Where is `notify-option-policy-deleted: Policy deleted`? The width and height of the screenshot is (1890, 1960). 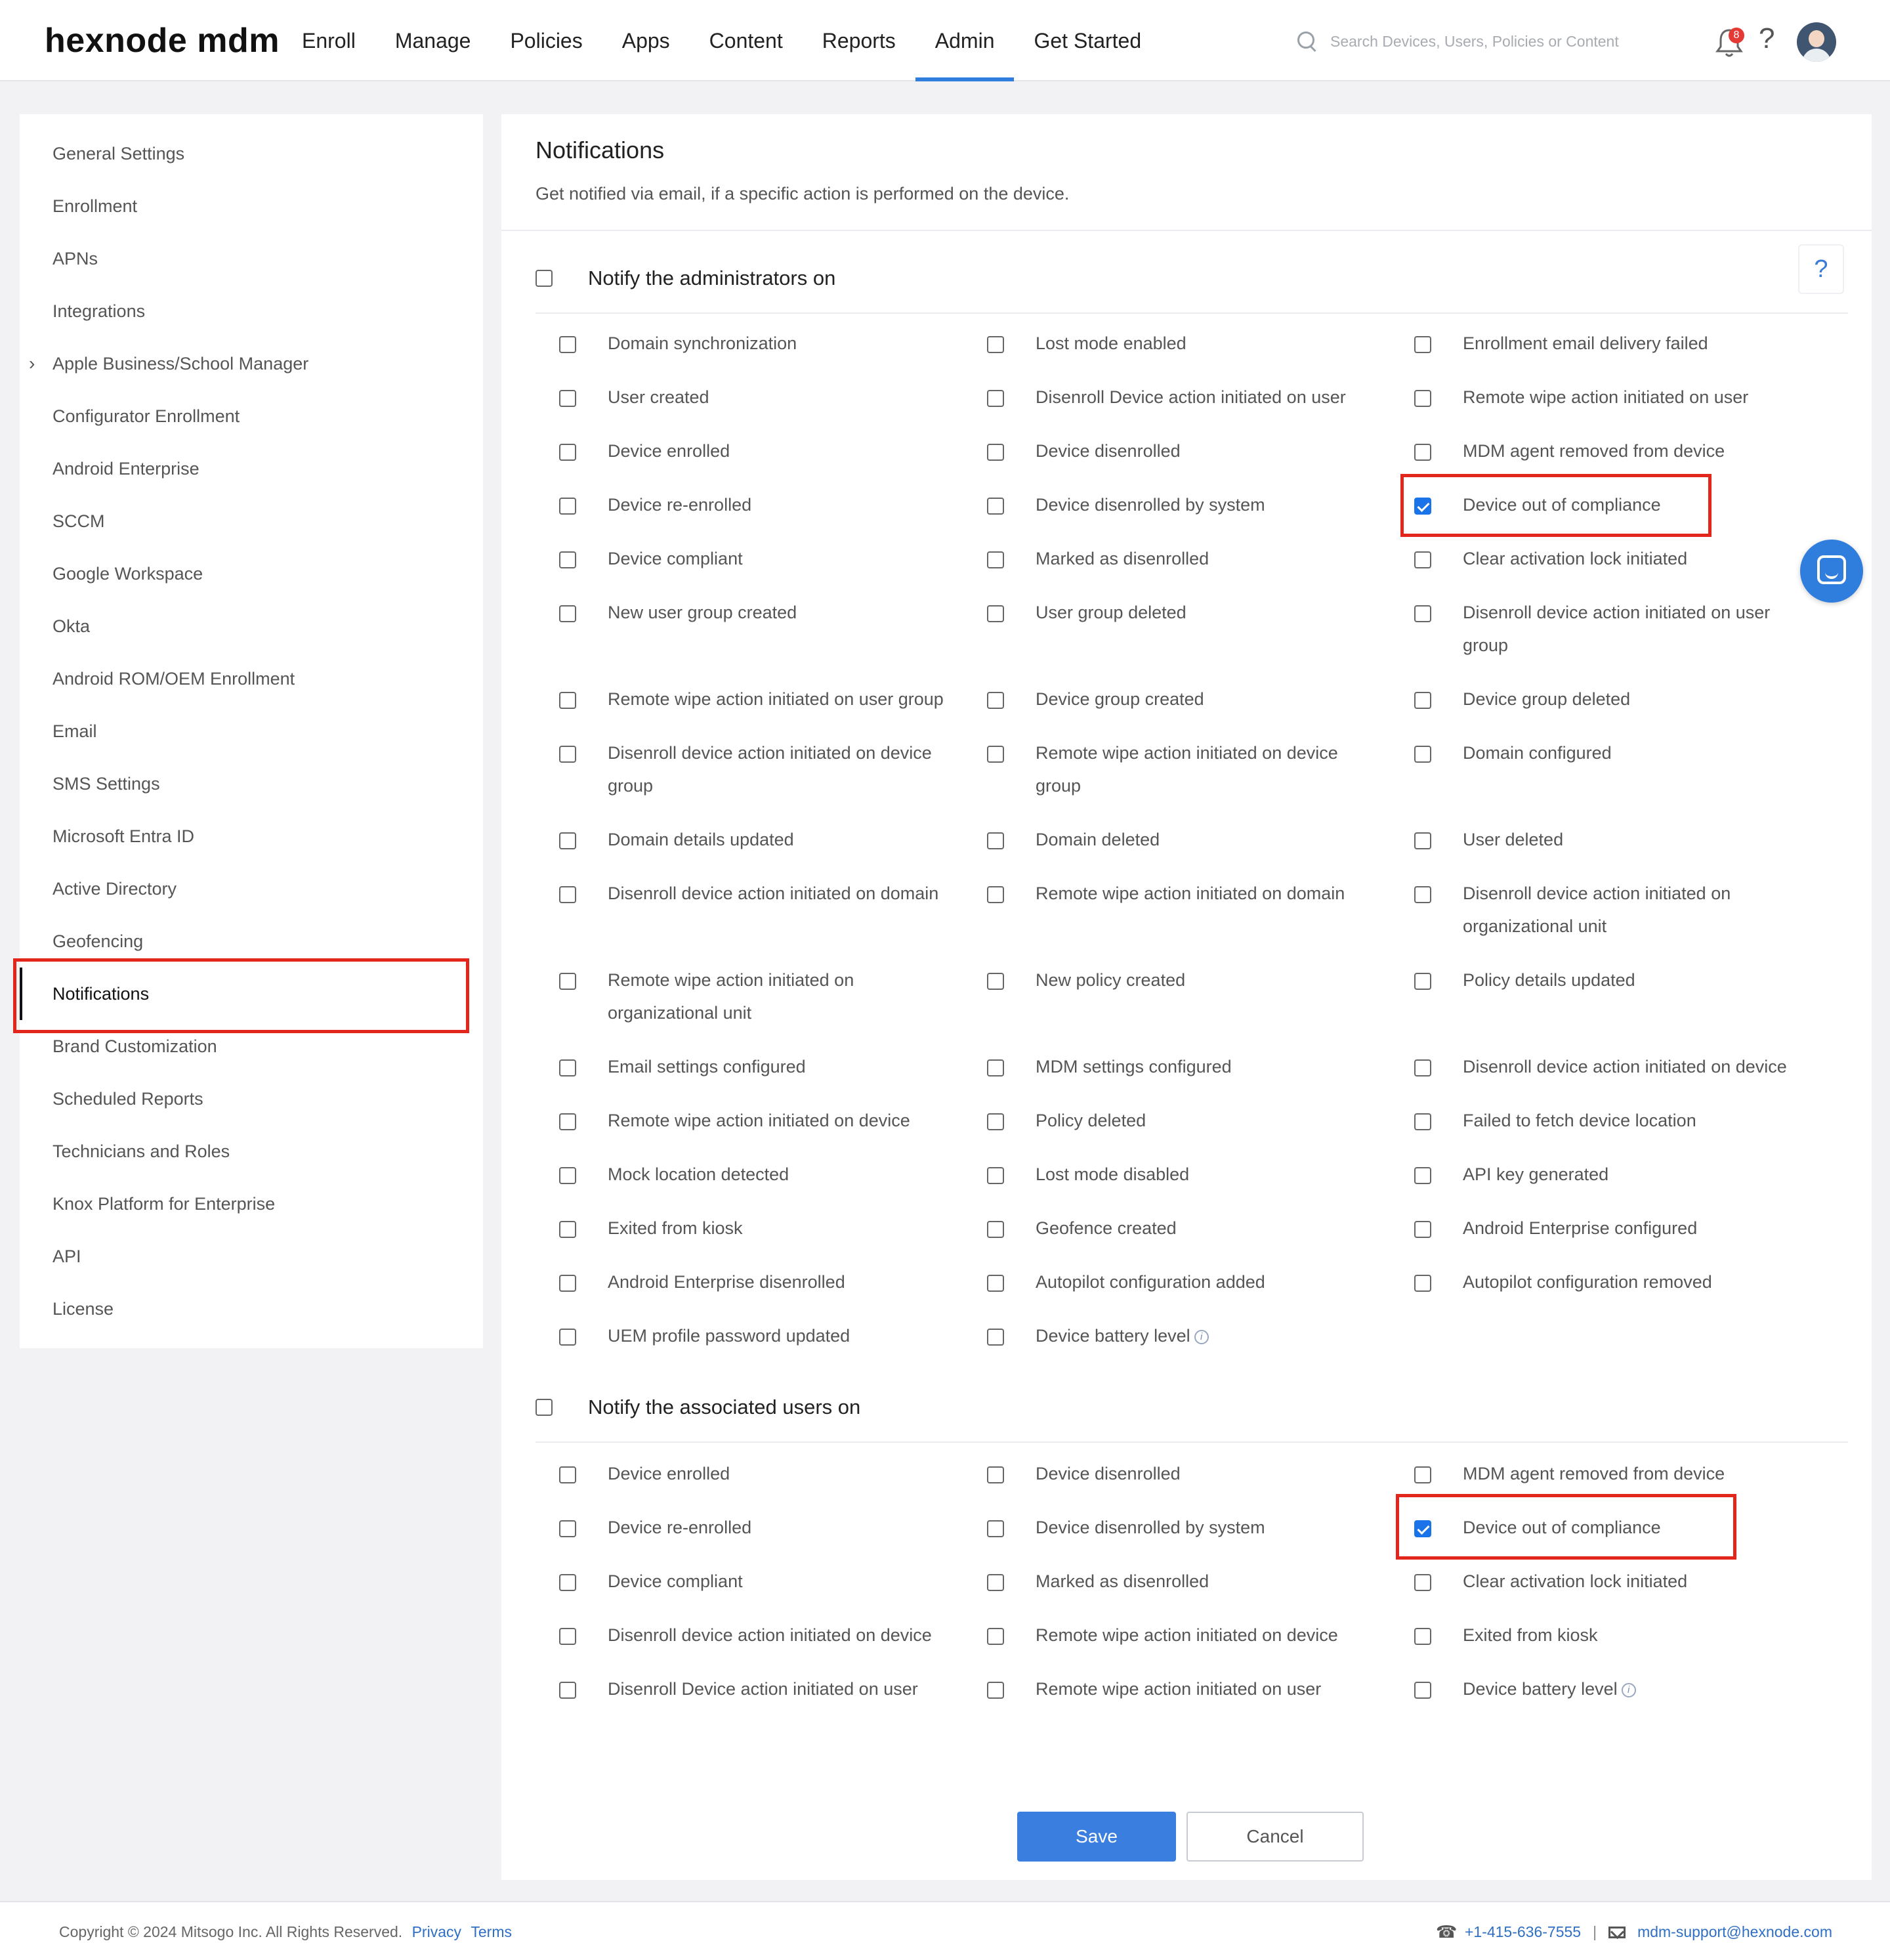
notify-option-policy-deleted: Policy deleted is located at coordinates (1182, 1124).